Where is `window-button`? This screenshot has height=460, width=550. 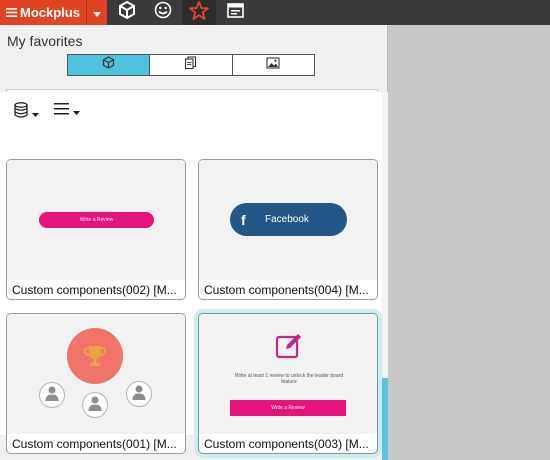
window-button is located at coordinates (235, 12).